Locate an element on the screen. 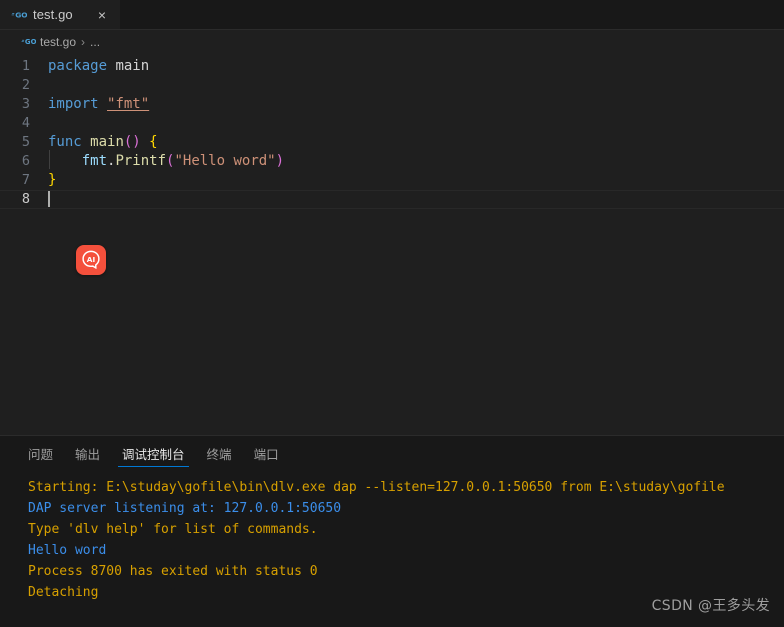  token-keyword: package is located at coordinates (78, 66).